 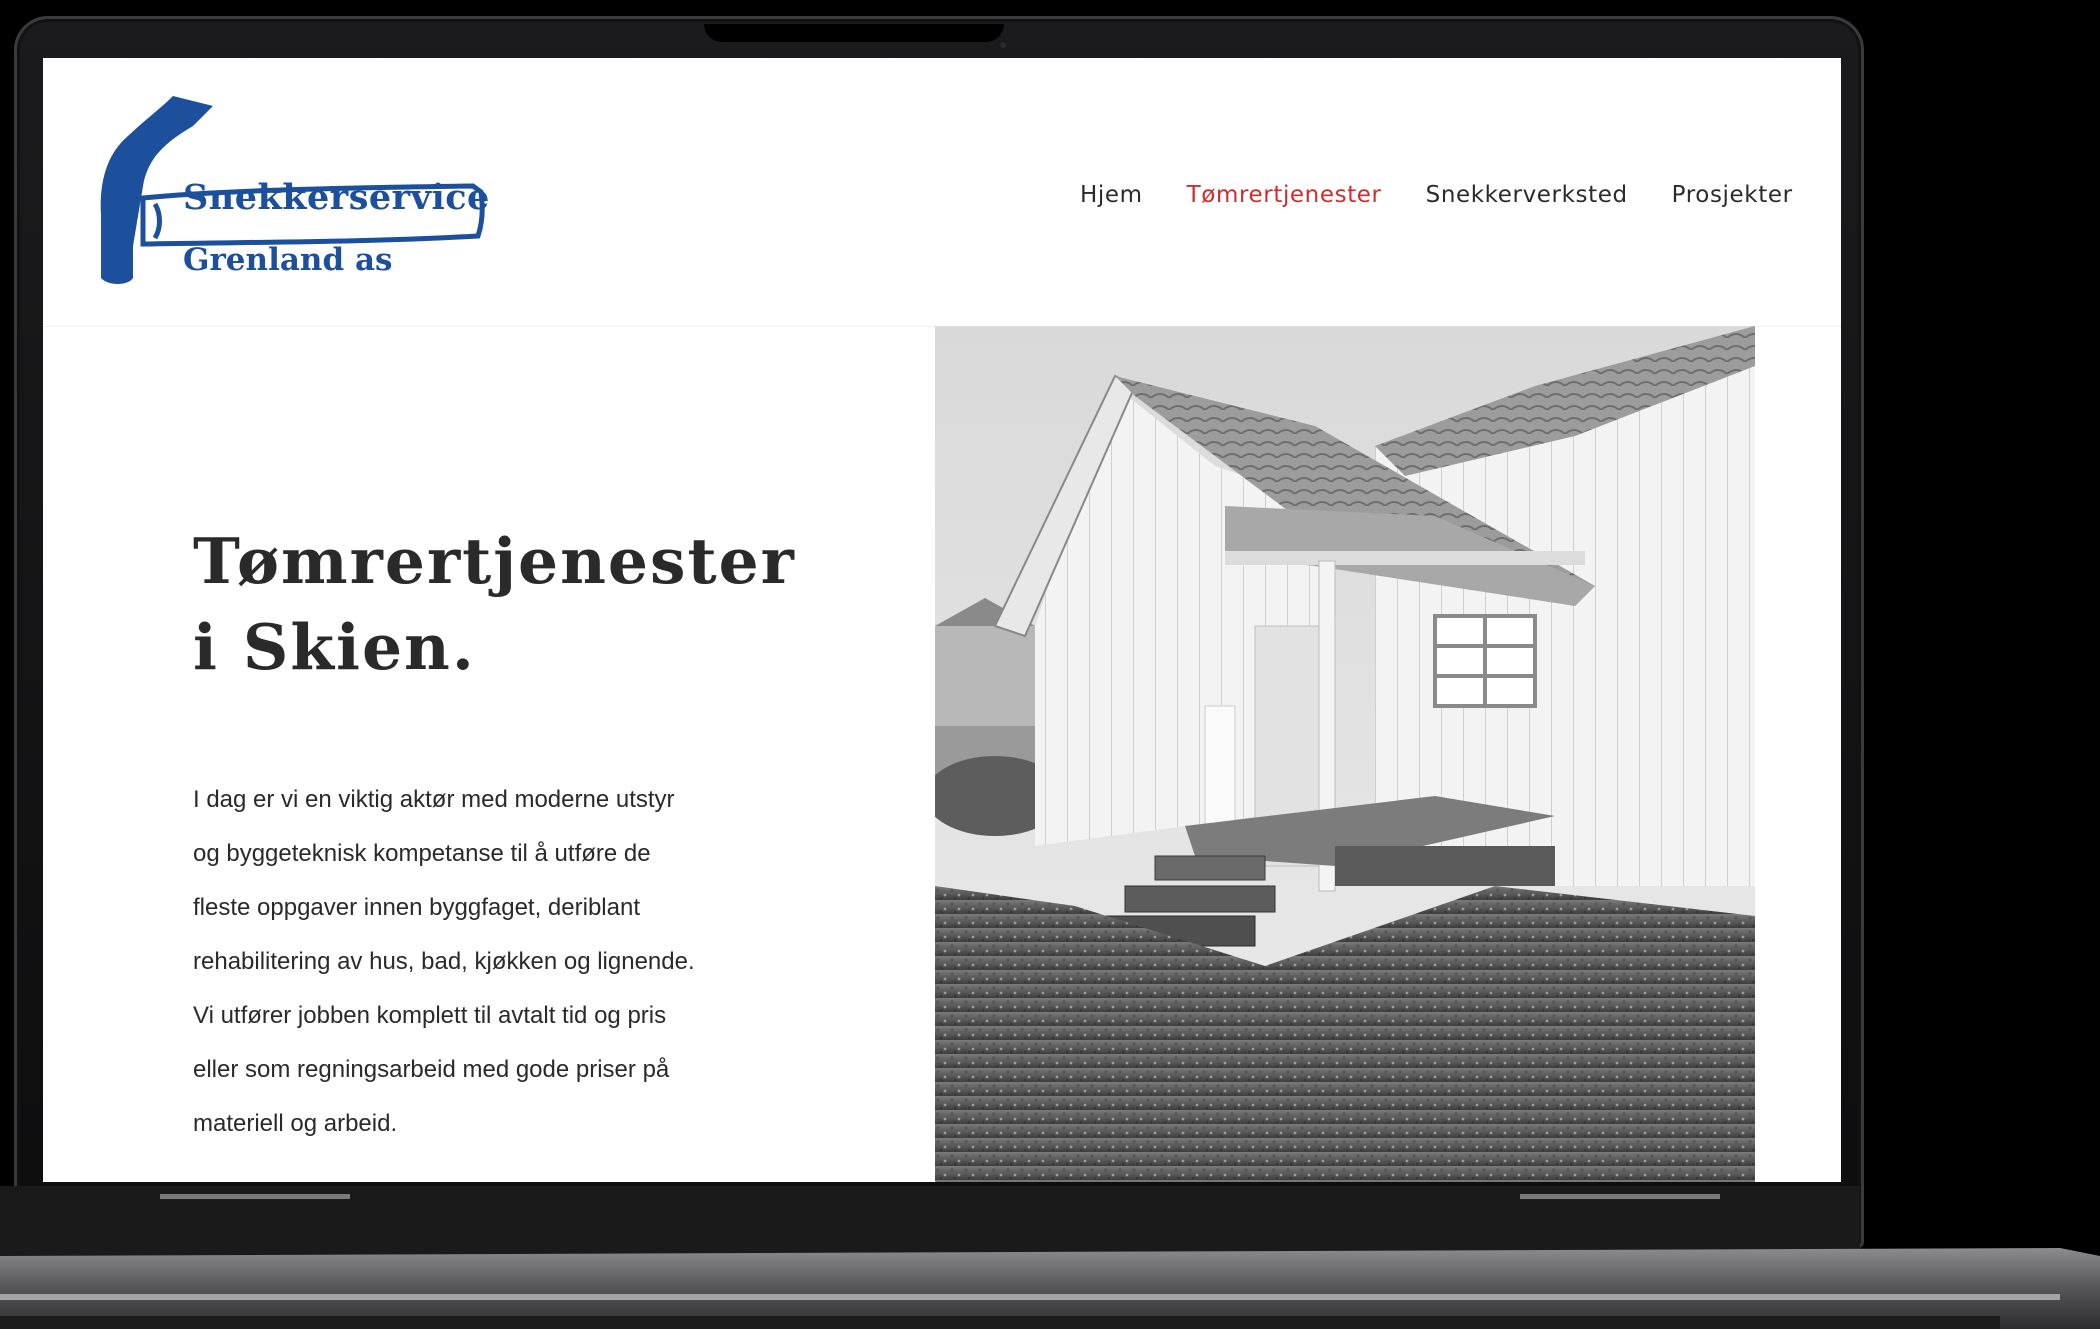 What do you see at coordinates (1527, 195) in the screenshot?
I see `nav-item-snekkerverksted: Snekkerverksted` at bounding box center [1527, 195].